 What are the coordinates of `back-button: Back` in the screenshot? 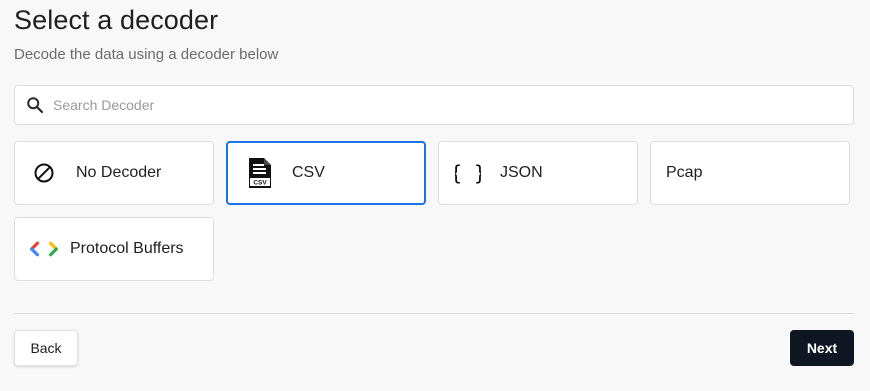 It's located at (46, 348).